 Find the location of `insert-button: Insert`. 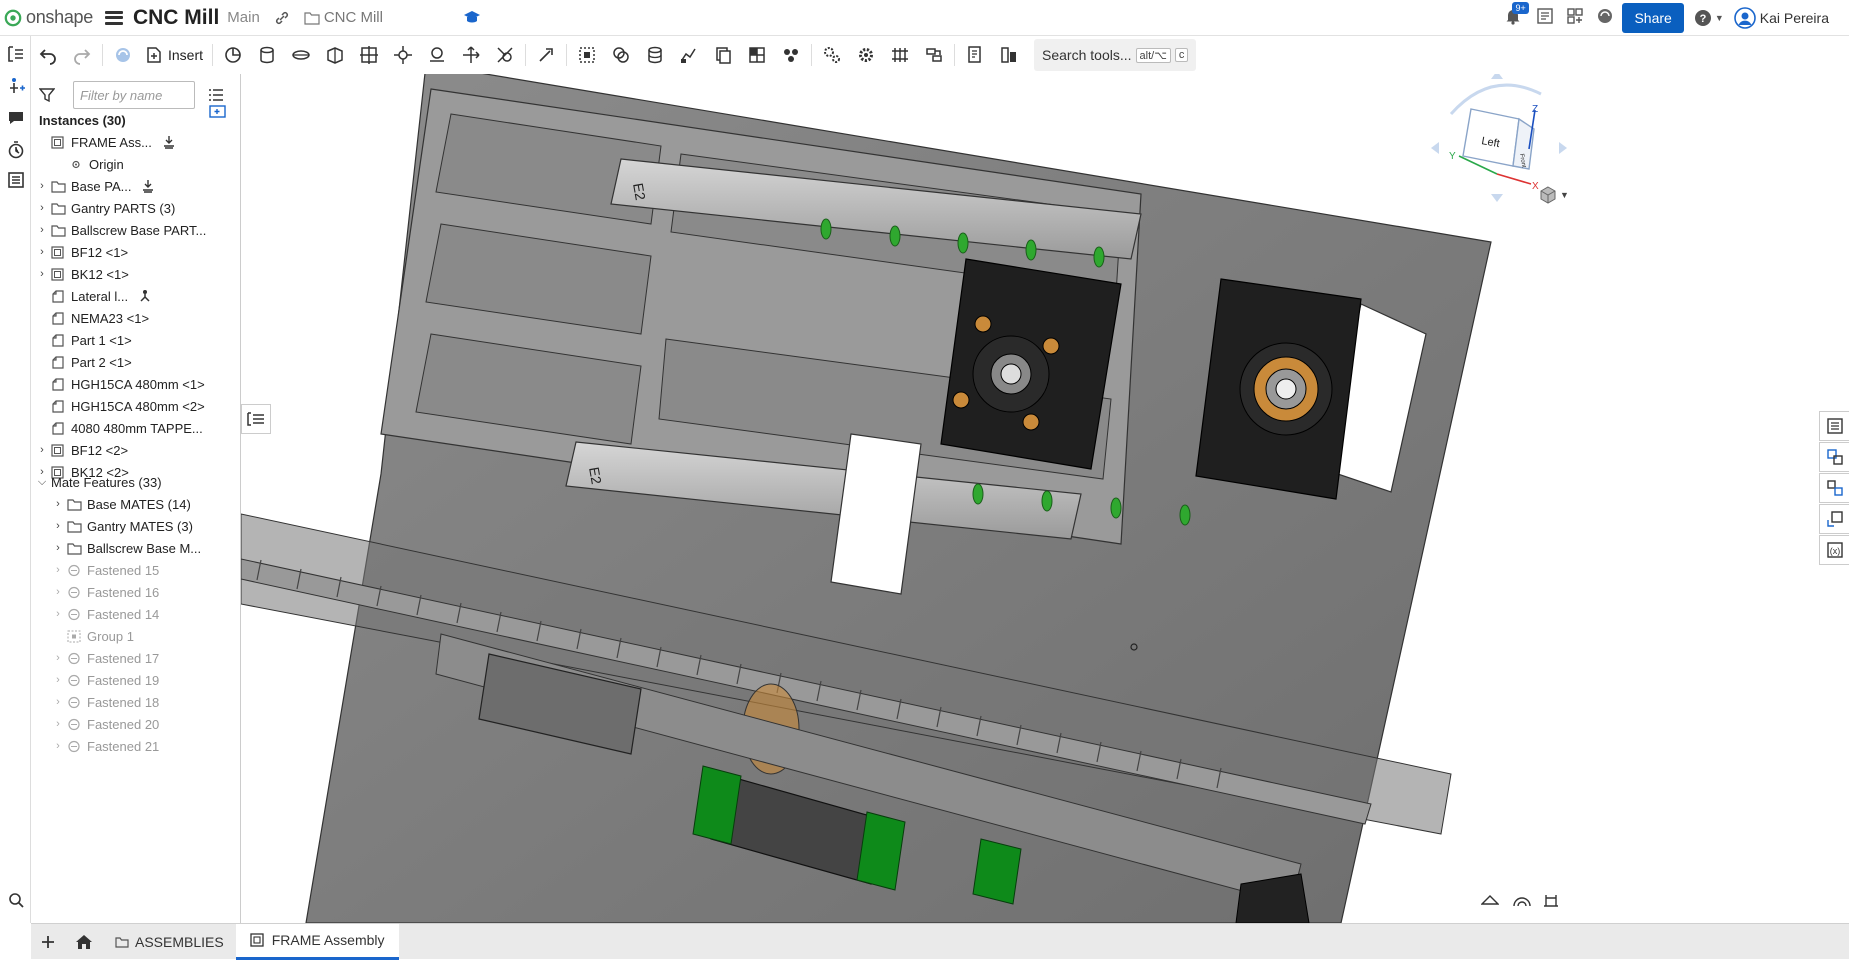

insert-button: Insert is located at coordinates (174, 55).